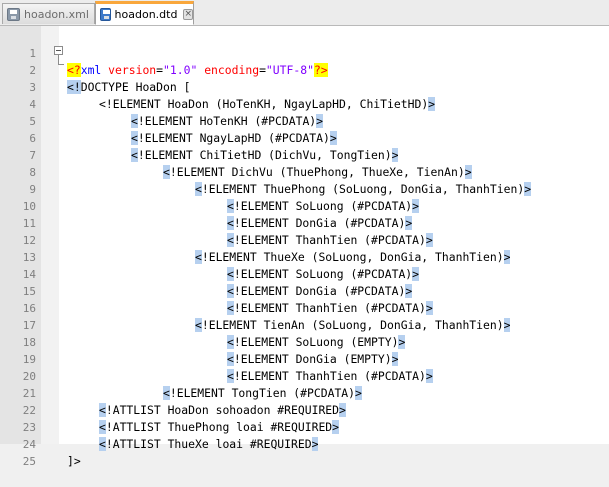  Describe the element at coordinates (29, 461) in the screenshot. I see `line-number: 25` at that location.